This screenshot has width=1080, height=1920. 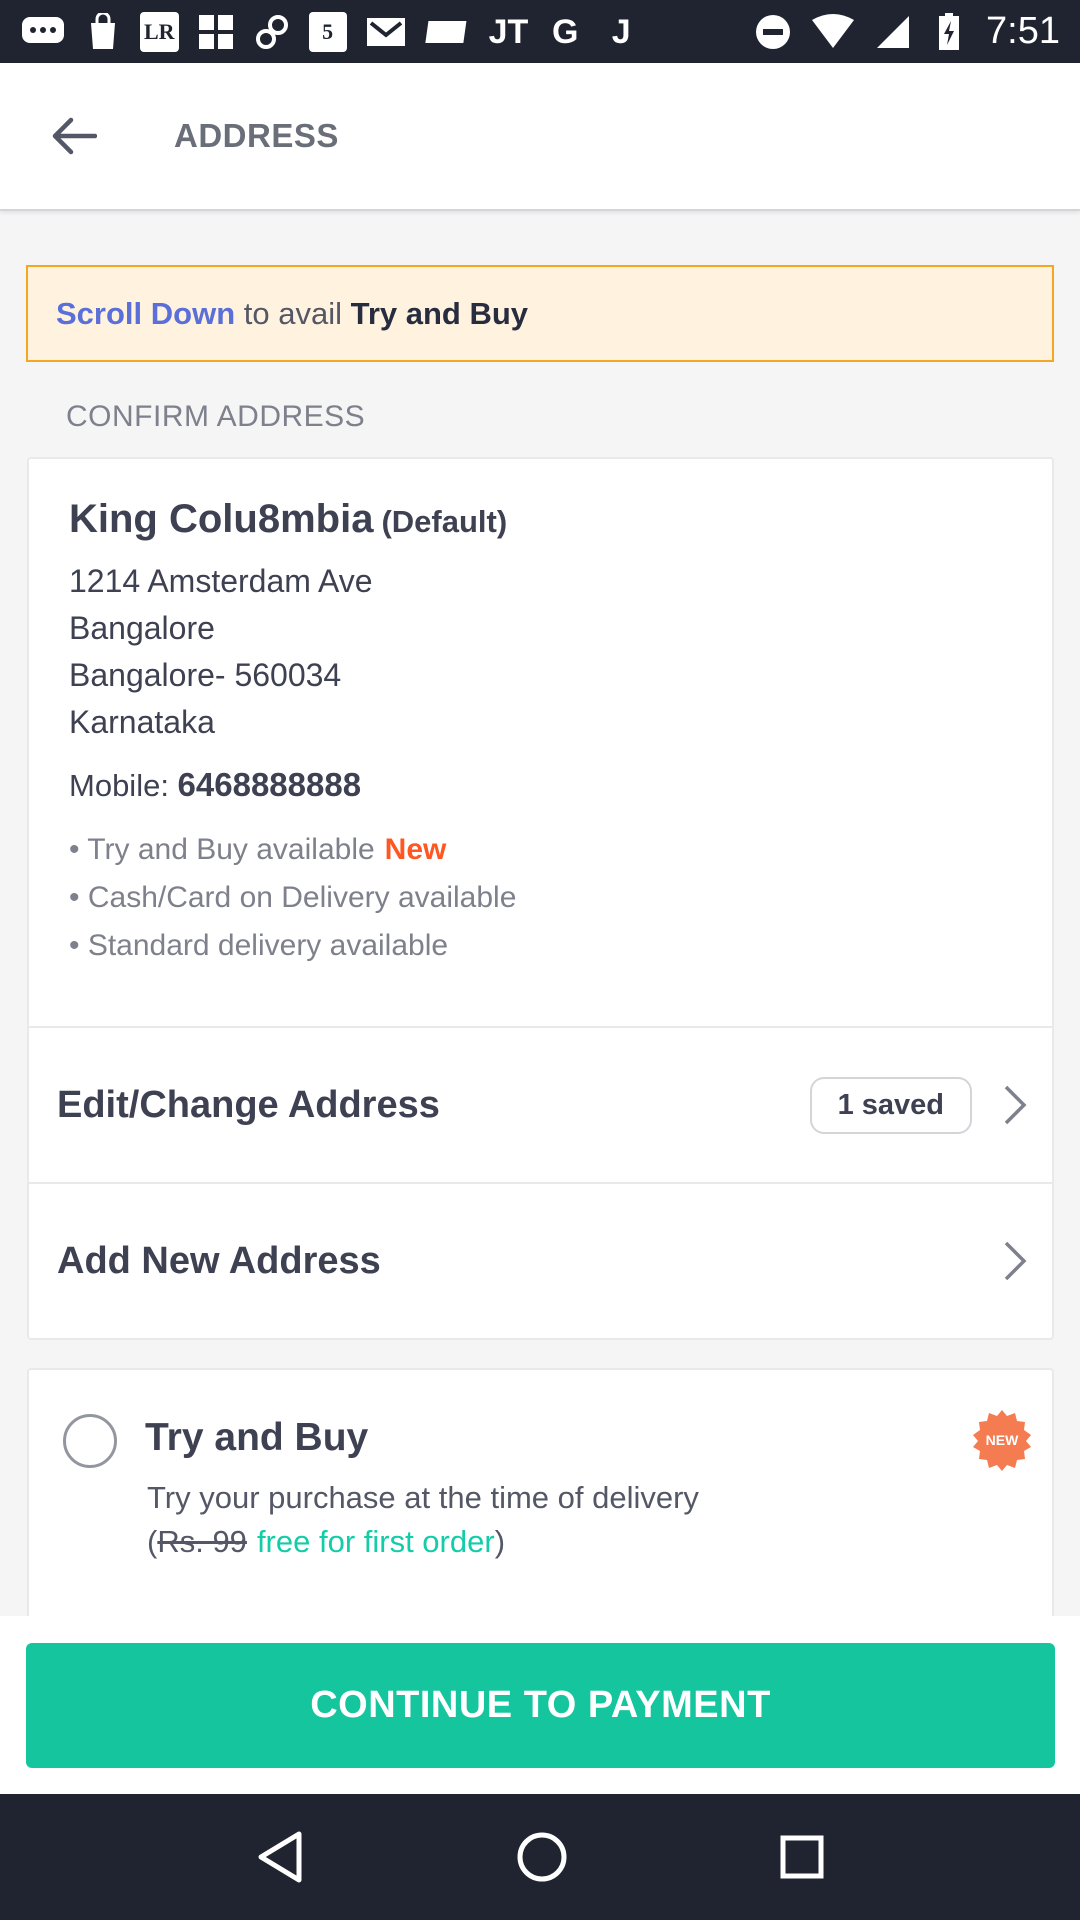 I want to click on address-line: Bangalore, so click(x=142, y=628).